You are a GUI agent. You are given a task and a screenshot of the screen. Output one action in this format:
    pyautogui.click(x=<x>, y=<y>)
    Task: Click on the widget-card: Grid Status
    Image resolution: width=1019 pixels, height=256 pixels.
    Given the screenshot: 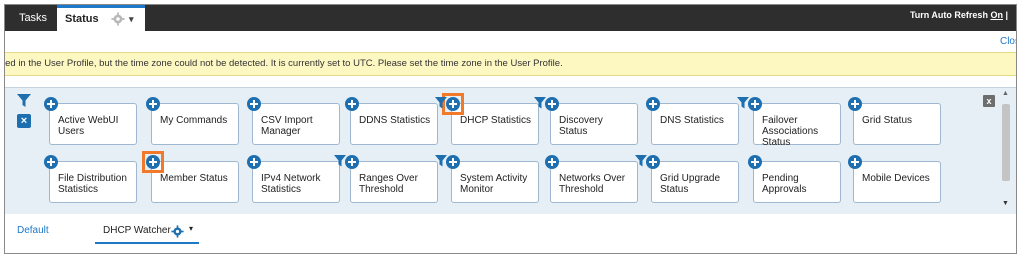 What is the action you would take?
    pyautogui.click(x=894, y=121)
    